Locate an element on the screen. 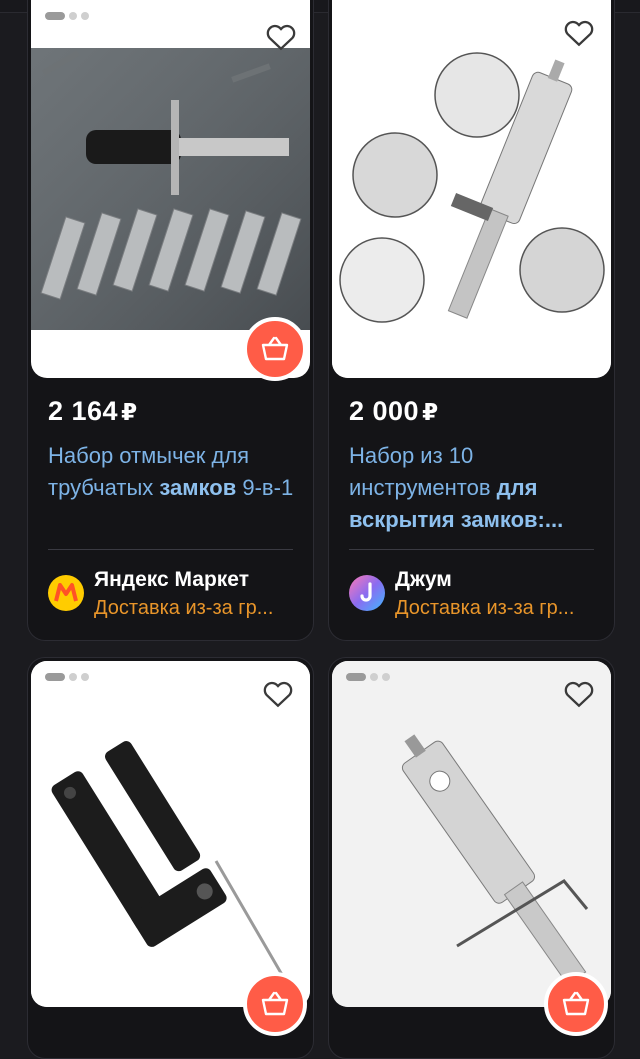  yandex-market-logo-icon is located at coordinates (66, 593).